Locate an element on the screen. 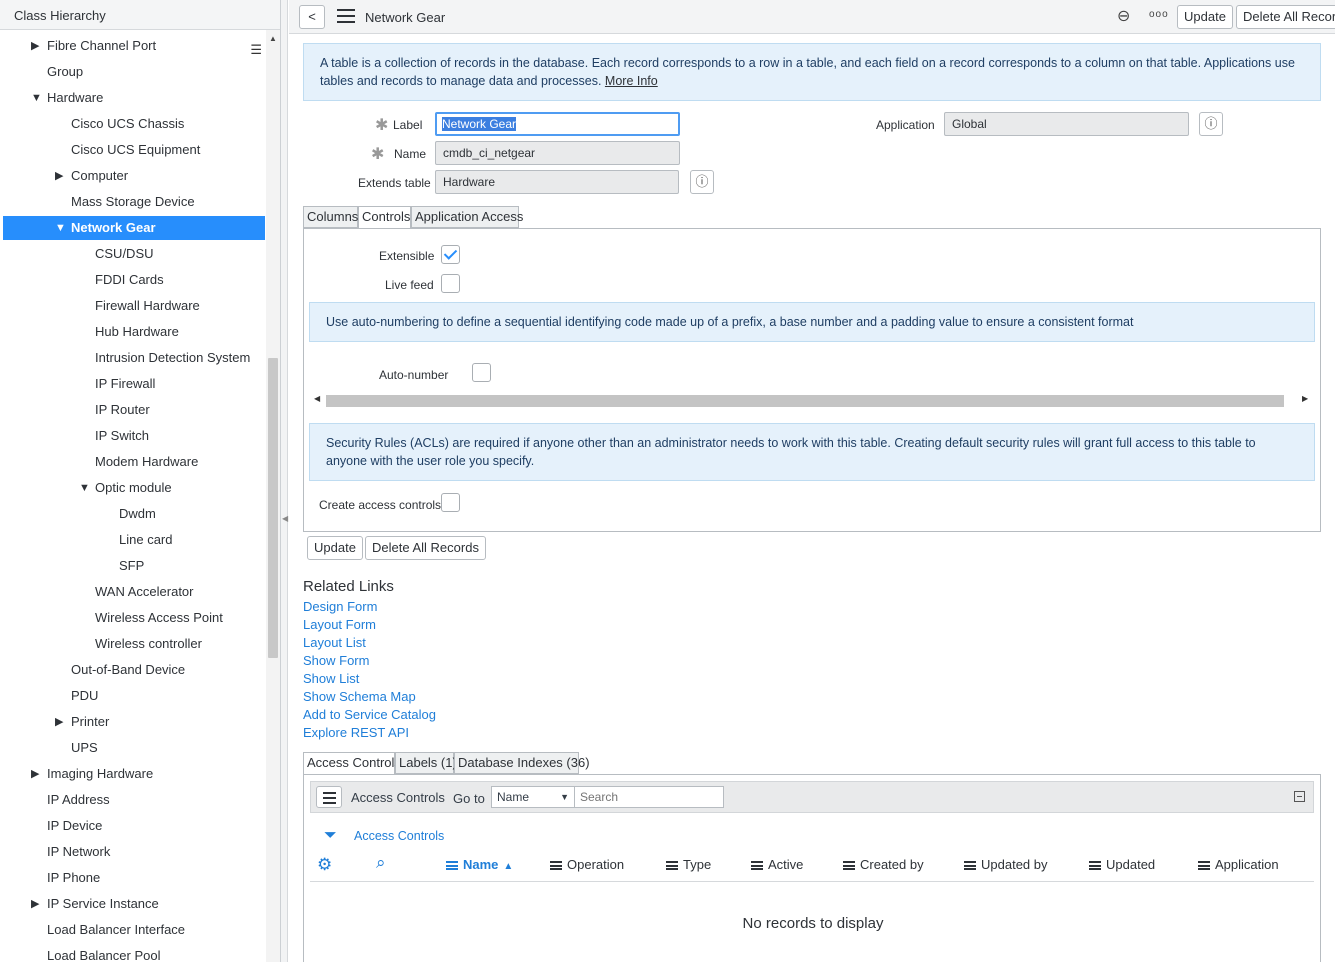  tab-application-access: Application Access is located at coordinates (467, 217).